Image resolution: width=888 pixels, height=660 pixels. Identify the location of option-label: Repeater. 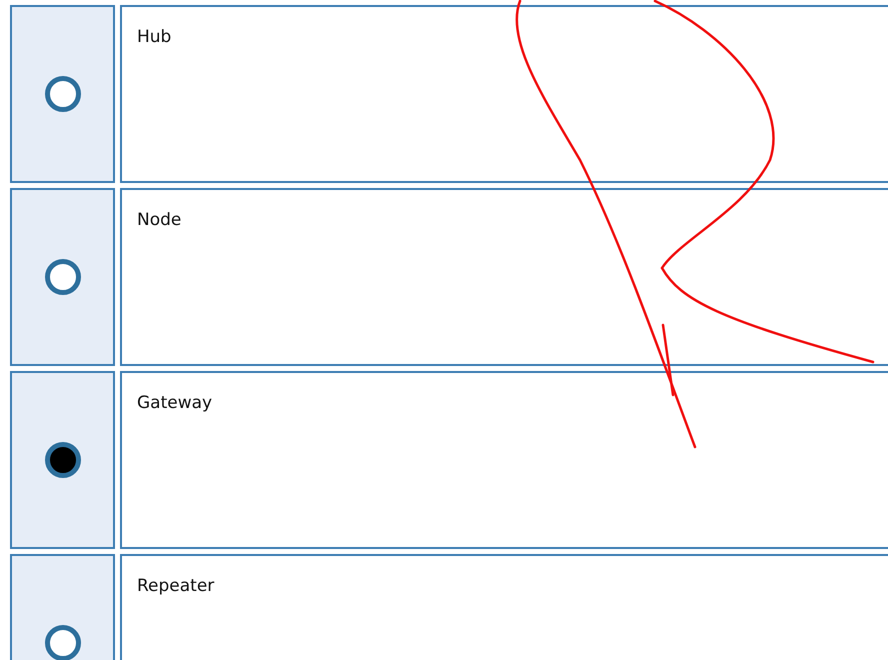
(175, 586).